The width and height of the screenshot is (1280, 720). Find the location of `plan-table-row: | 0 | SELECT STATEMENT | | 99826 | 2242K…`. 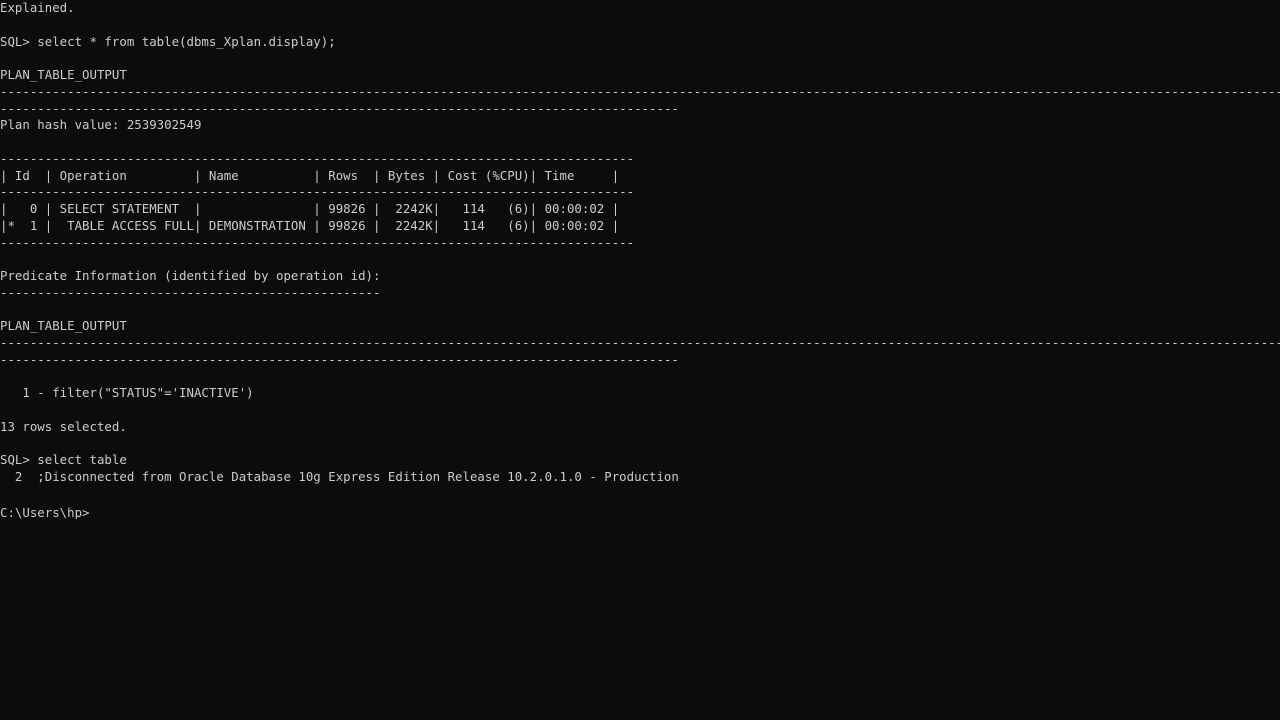

plan-table-row: | 0 | SELECT STATEMENT | | 99826 | 2242K… is located at coordinates (310, 208).